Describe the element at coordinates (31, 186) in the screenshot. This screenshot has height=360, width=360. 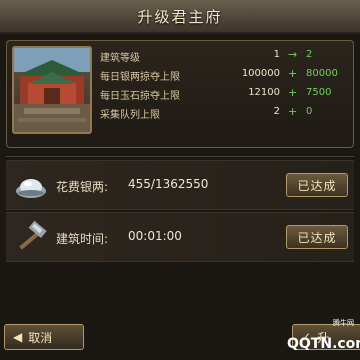
I see `silver-ingot-icon` at that location.